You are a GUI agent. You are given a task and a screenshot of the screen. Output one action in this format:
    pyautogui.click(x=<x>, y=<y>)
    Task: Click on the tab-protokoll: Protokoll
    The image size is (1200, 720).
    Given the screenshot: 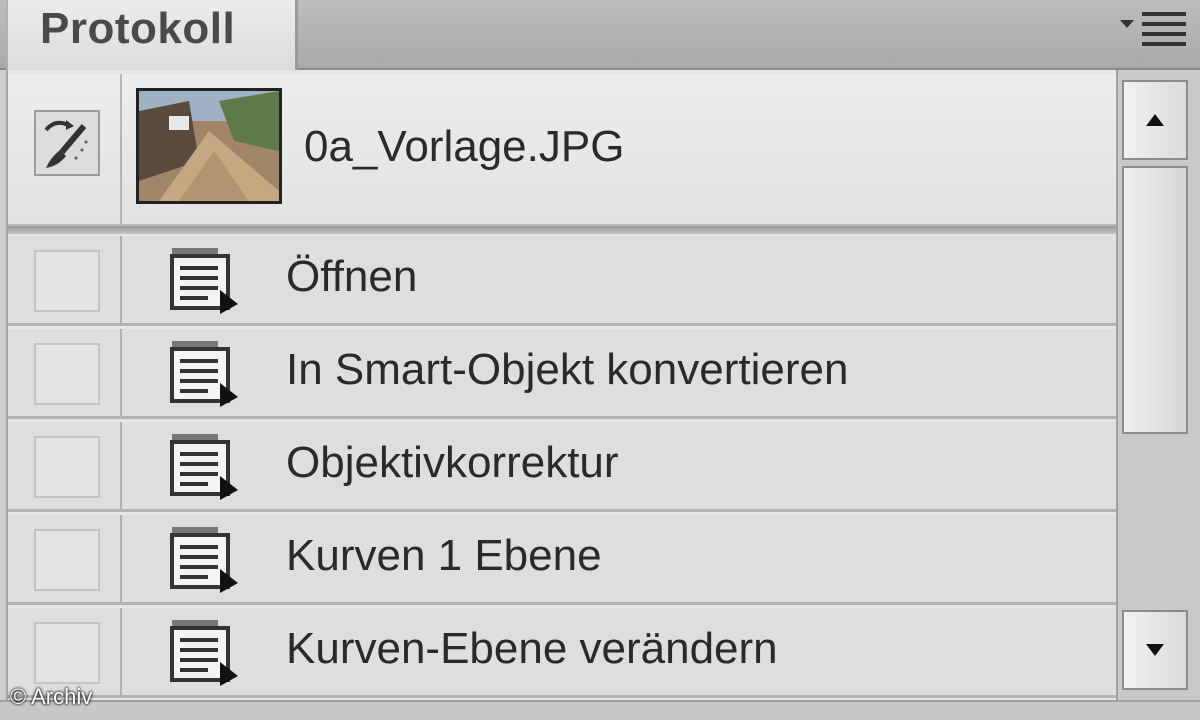 What is the action you would take?
    pyautogui.click(x=152, y=35)
    